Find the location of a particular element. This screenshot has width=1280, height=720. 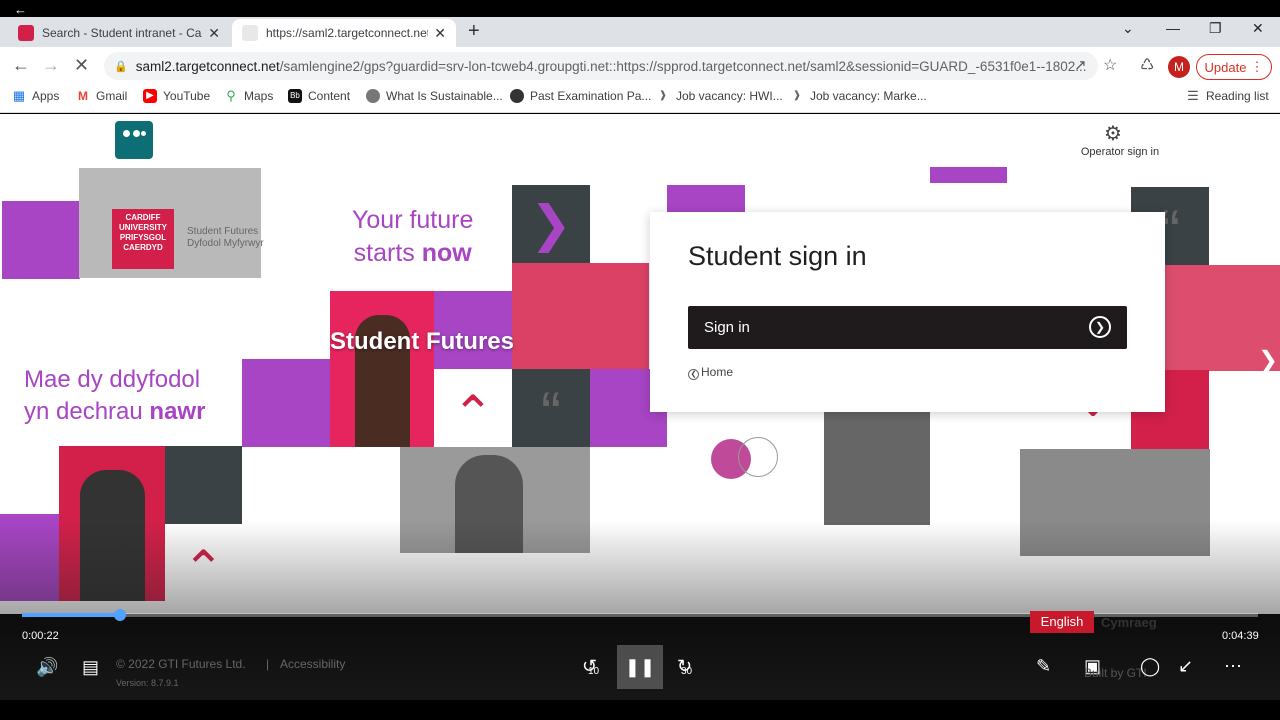

tagline-english: Your future starts now is located at coordinates (412, 237).